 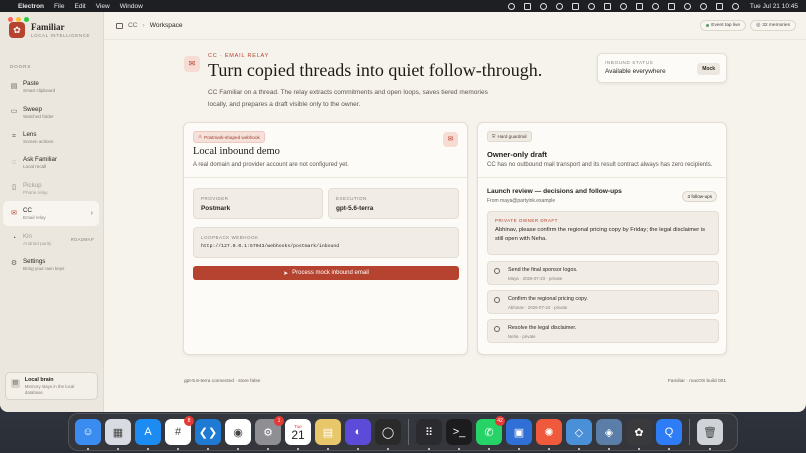 What do you see at coordinates (91, 214) in the screenshot?
I see `chevron-right-icon: ›` at bounding box center [91, 214].